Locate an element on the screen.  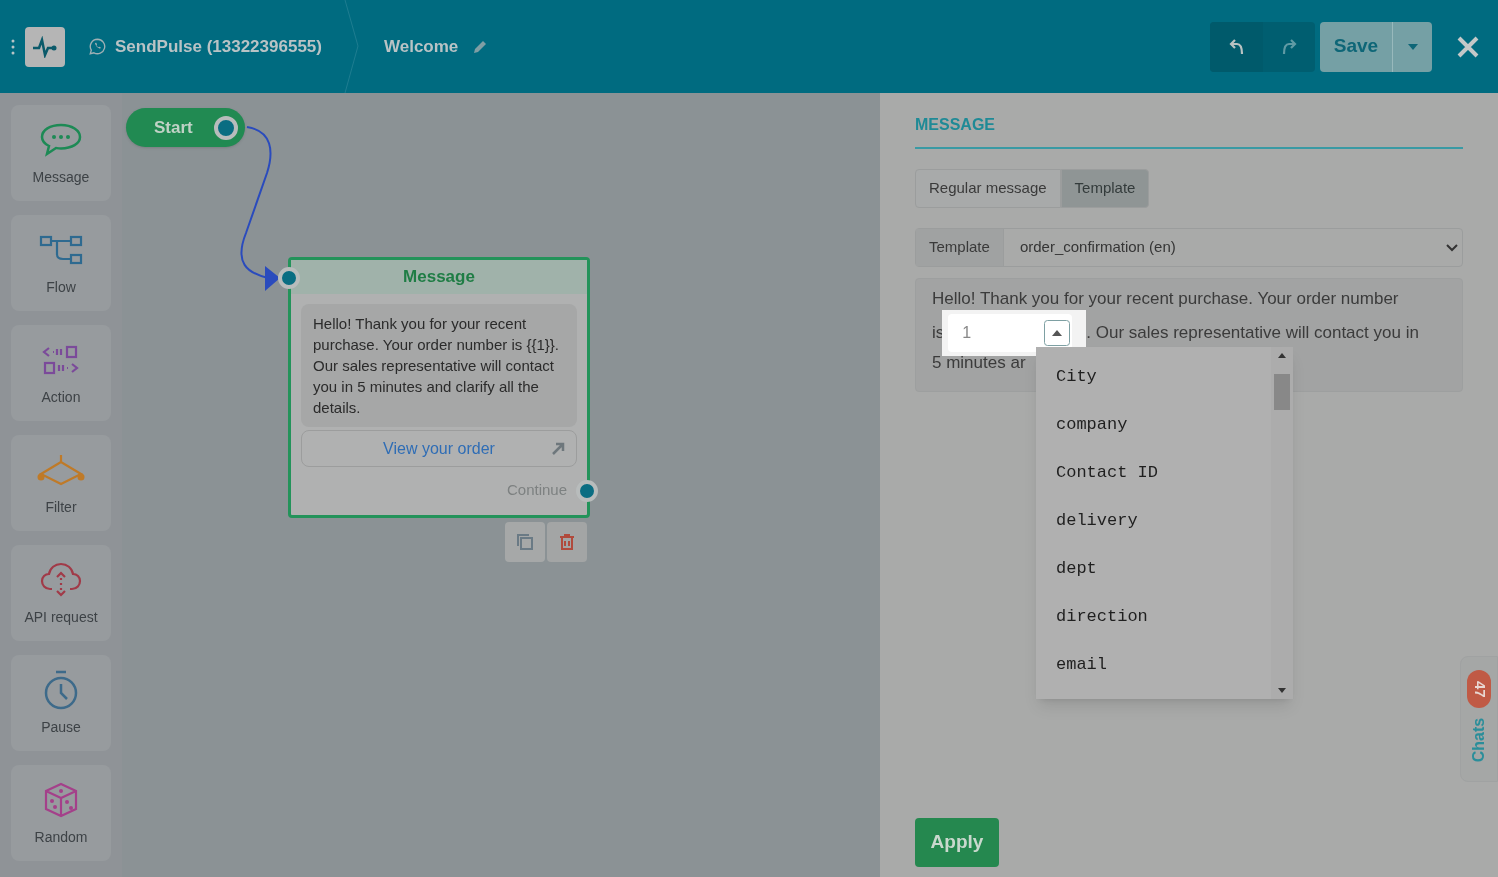
sidebar-item: Pause is located at coordinates (61, 703).